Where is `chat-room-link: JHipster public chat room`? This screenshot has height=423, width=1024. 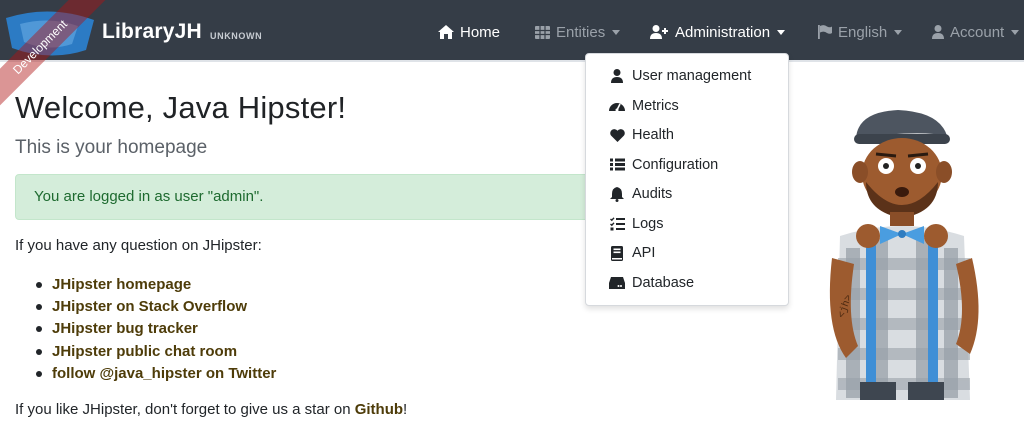 chat-room-link: JHipster public chat room is located at coordinates (144, 351).